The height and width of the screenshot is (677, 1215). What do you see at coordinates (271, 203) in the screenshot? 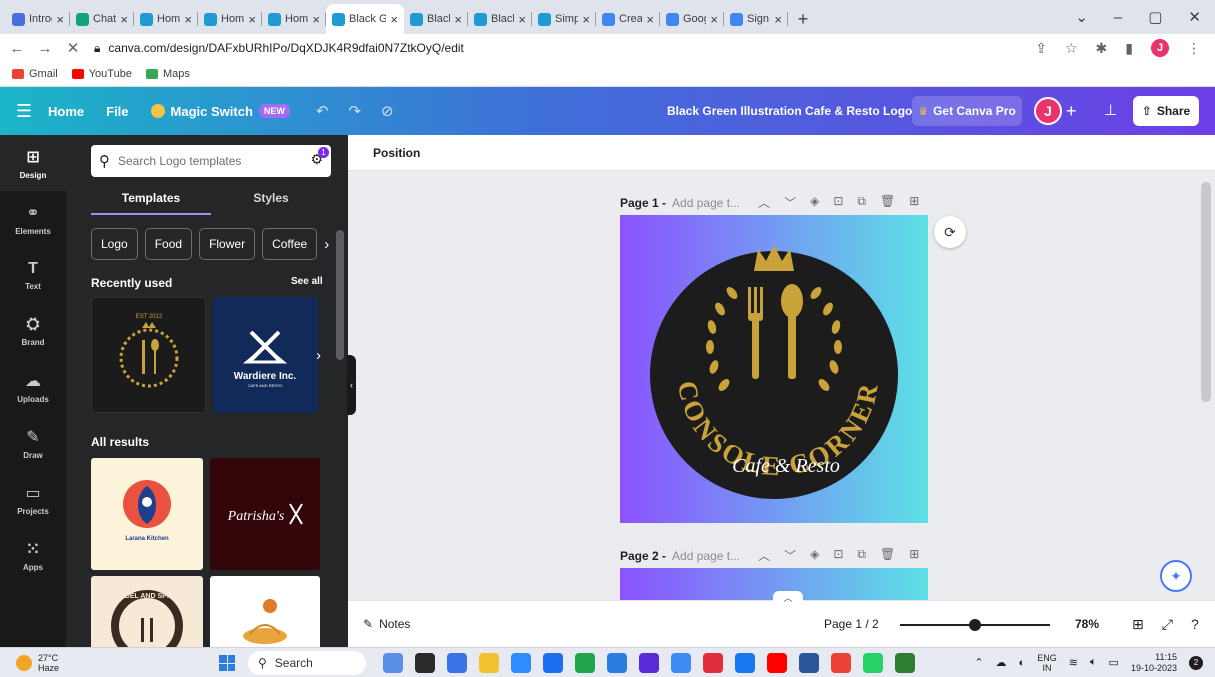
I see `tab-styles: Styles` at bounding box center [271, 203].